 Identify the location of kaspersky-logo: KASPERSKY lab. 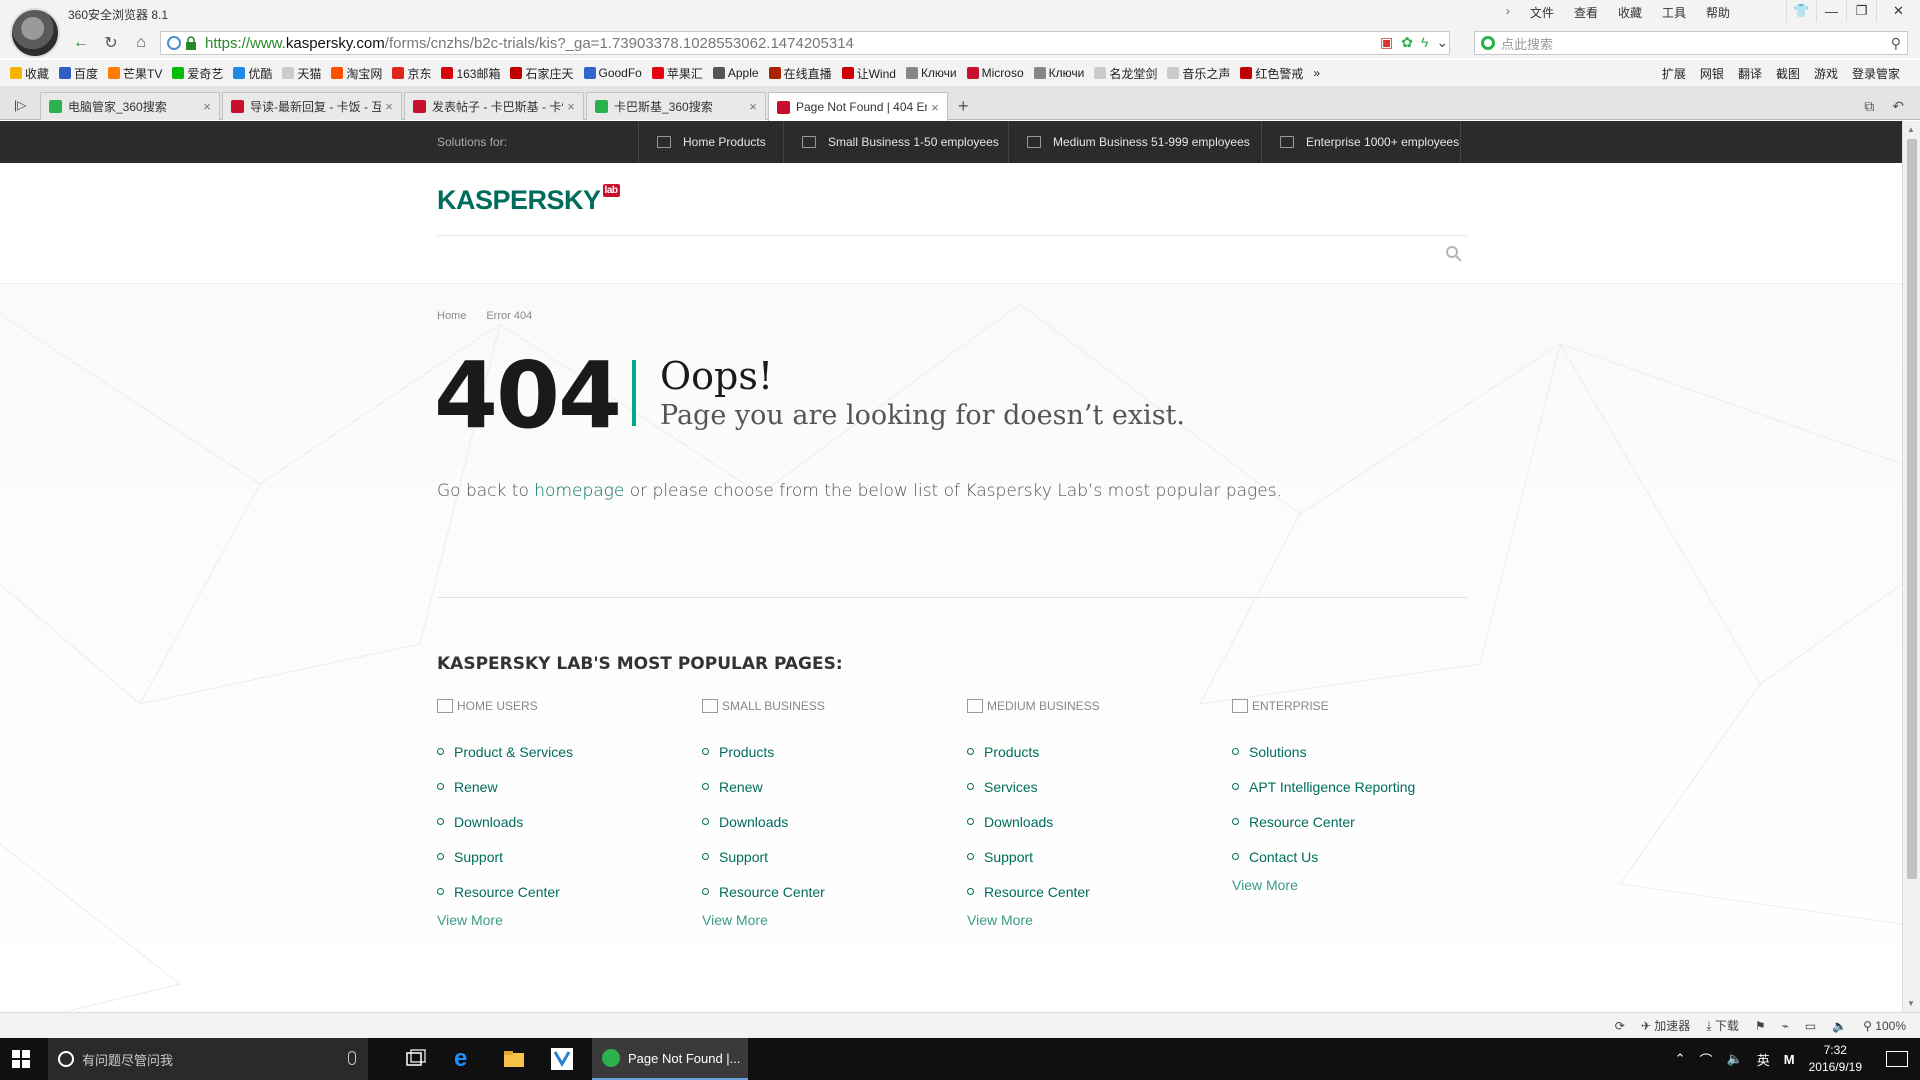
(528, 200).